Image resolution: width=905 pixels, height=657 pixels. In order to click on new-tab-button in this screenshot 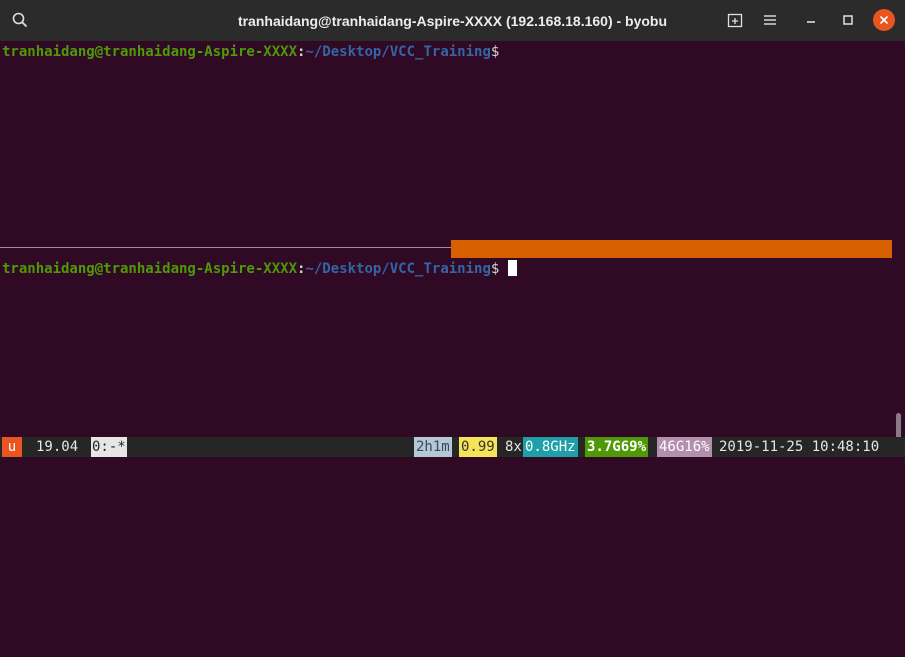, I will do `click(735, 20)`.